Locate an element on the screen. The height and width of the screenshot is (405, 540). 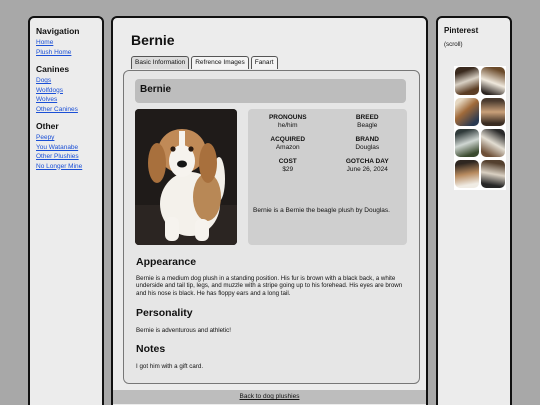
notes-heading: Notes is located at coordinates (151, 349).